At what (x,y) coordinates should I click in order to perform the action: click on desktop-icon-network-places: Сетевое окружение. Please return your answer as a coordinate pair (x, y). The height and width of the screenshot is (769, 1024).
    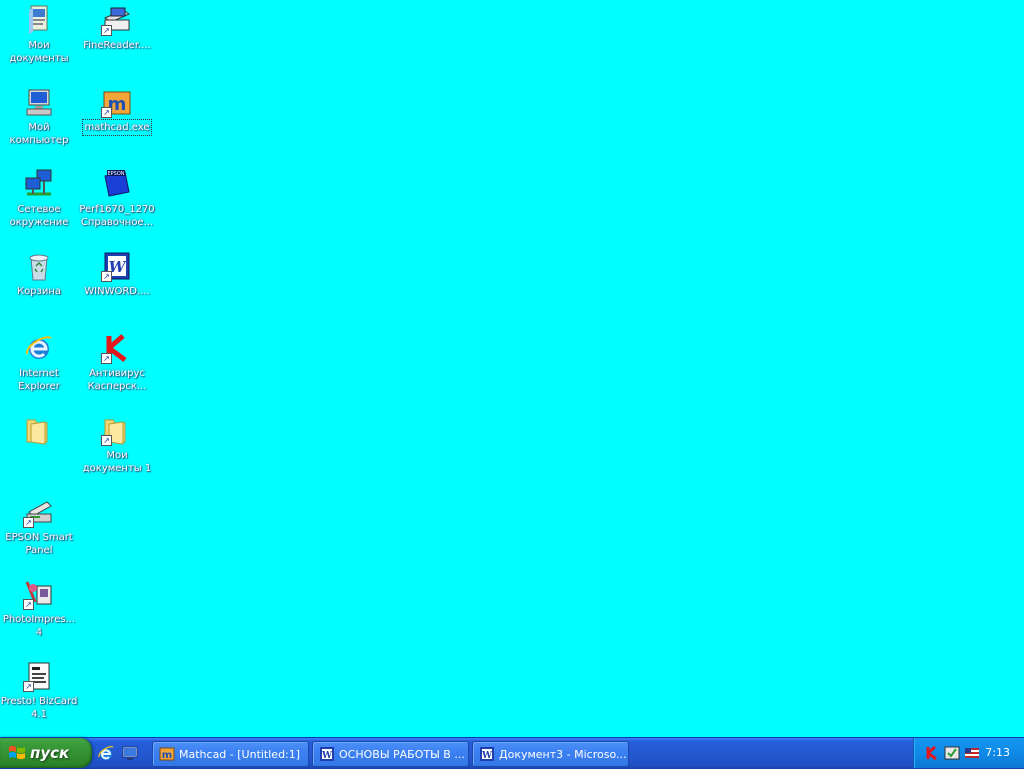
    Looking at the image, I should click on (39, 198).